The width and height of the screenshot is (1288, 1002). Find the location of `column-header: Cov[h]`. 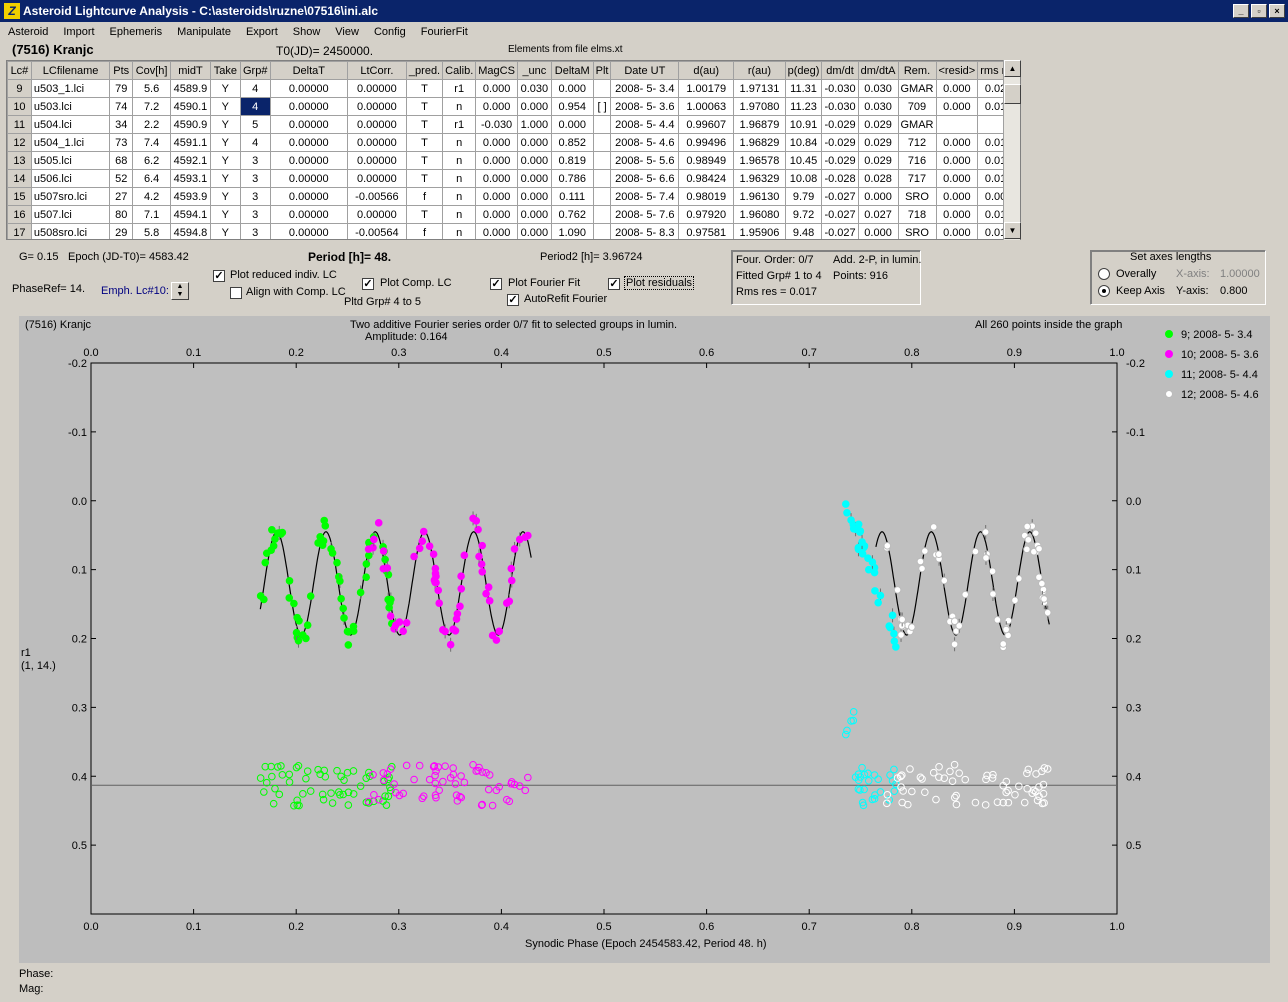

column-header: Cov[h] is located at coordinates (152, 70).